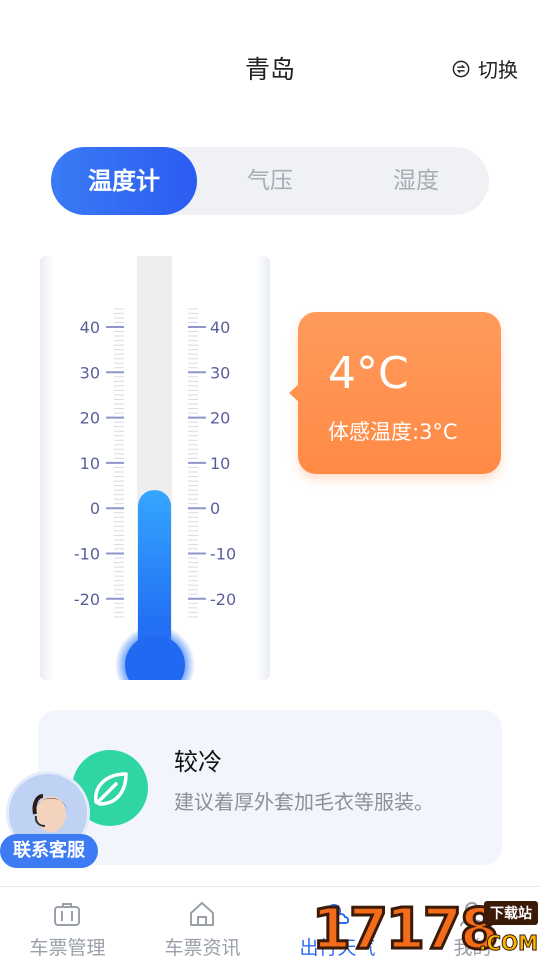 This screenshot has height=960, width=540. I want to click on tab-ticket-news: 车票资讯, so click(202, 923).